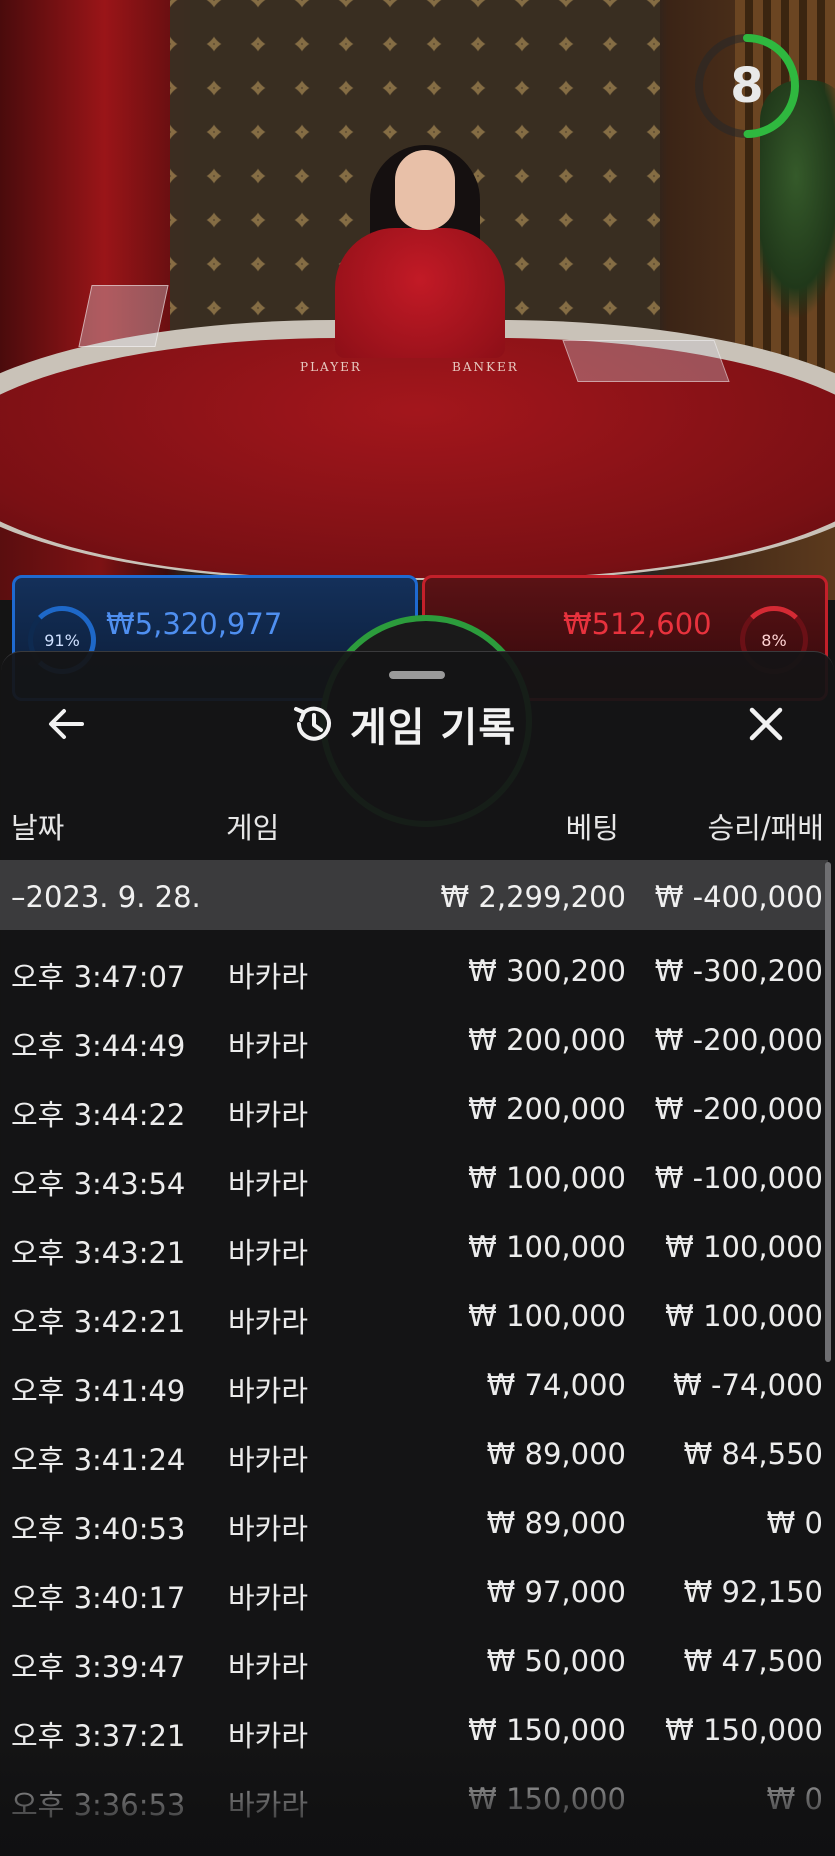 The image size is (835, 1856). Describe the element at coordinates (753, 1454) in the screenshot. I see `row-win-loss: ₩ 84,550` at that location.